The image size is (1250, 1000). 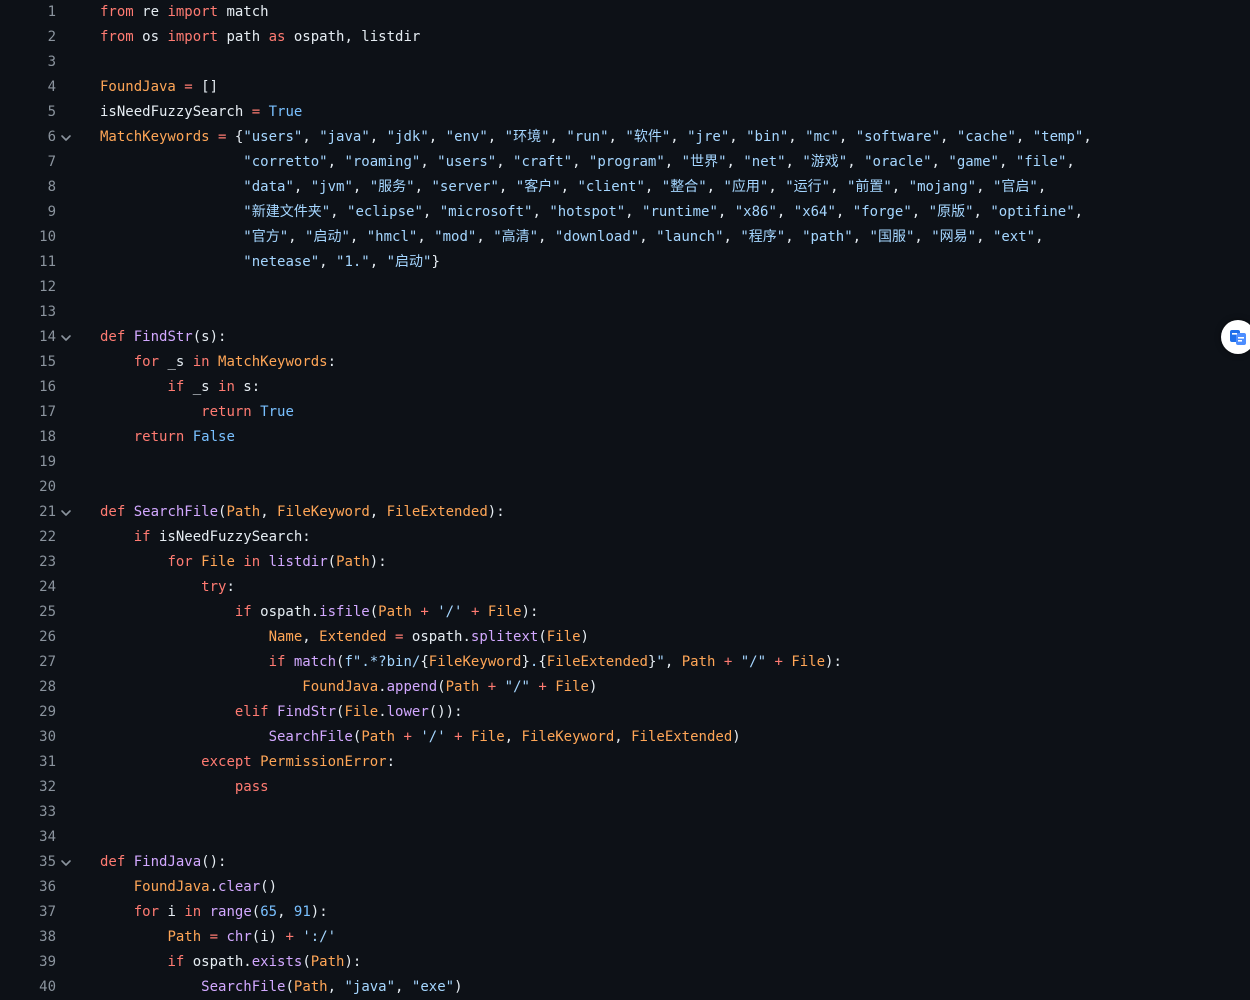 I want to click on code-line: 23 for File in listdir(Path):, so click(x=625, y=562).